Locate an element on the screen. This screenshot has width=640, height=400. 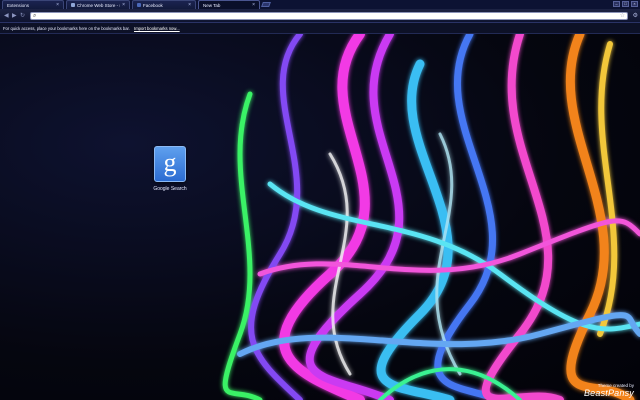
google-search-icon: g is located at coordinates (170, 164).